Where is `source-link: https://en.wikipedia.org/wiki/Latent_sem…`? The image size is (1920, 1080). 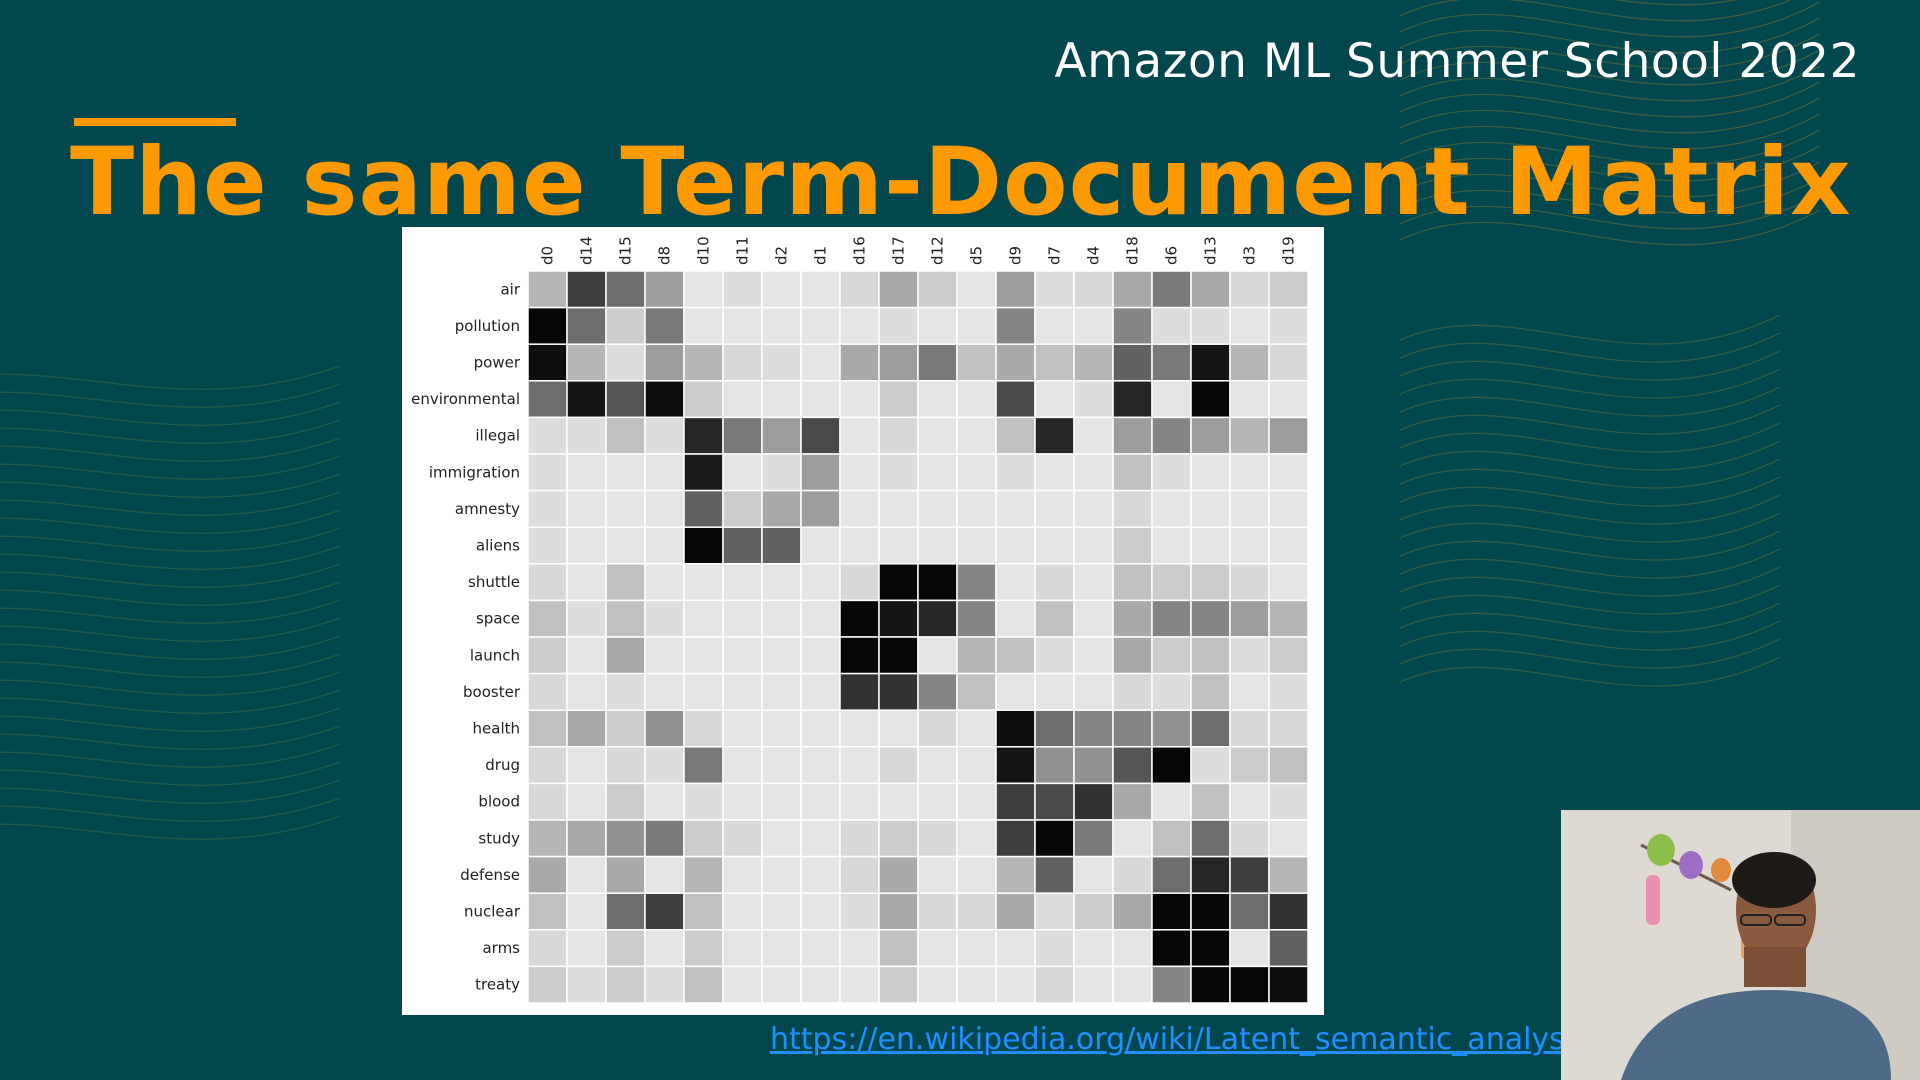
source-link: https://en.wikipedia.org/wiki/Latent_sem… is located at coordinates (1166, 1039).